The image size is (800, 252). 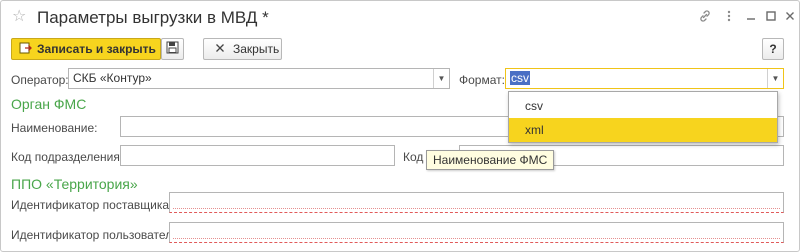 What do you see at coordinates (520, 78) in the screenshot?
I see `format-value: csv` at bounding box center [520, 78].